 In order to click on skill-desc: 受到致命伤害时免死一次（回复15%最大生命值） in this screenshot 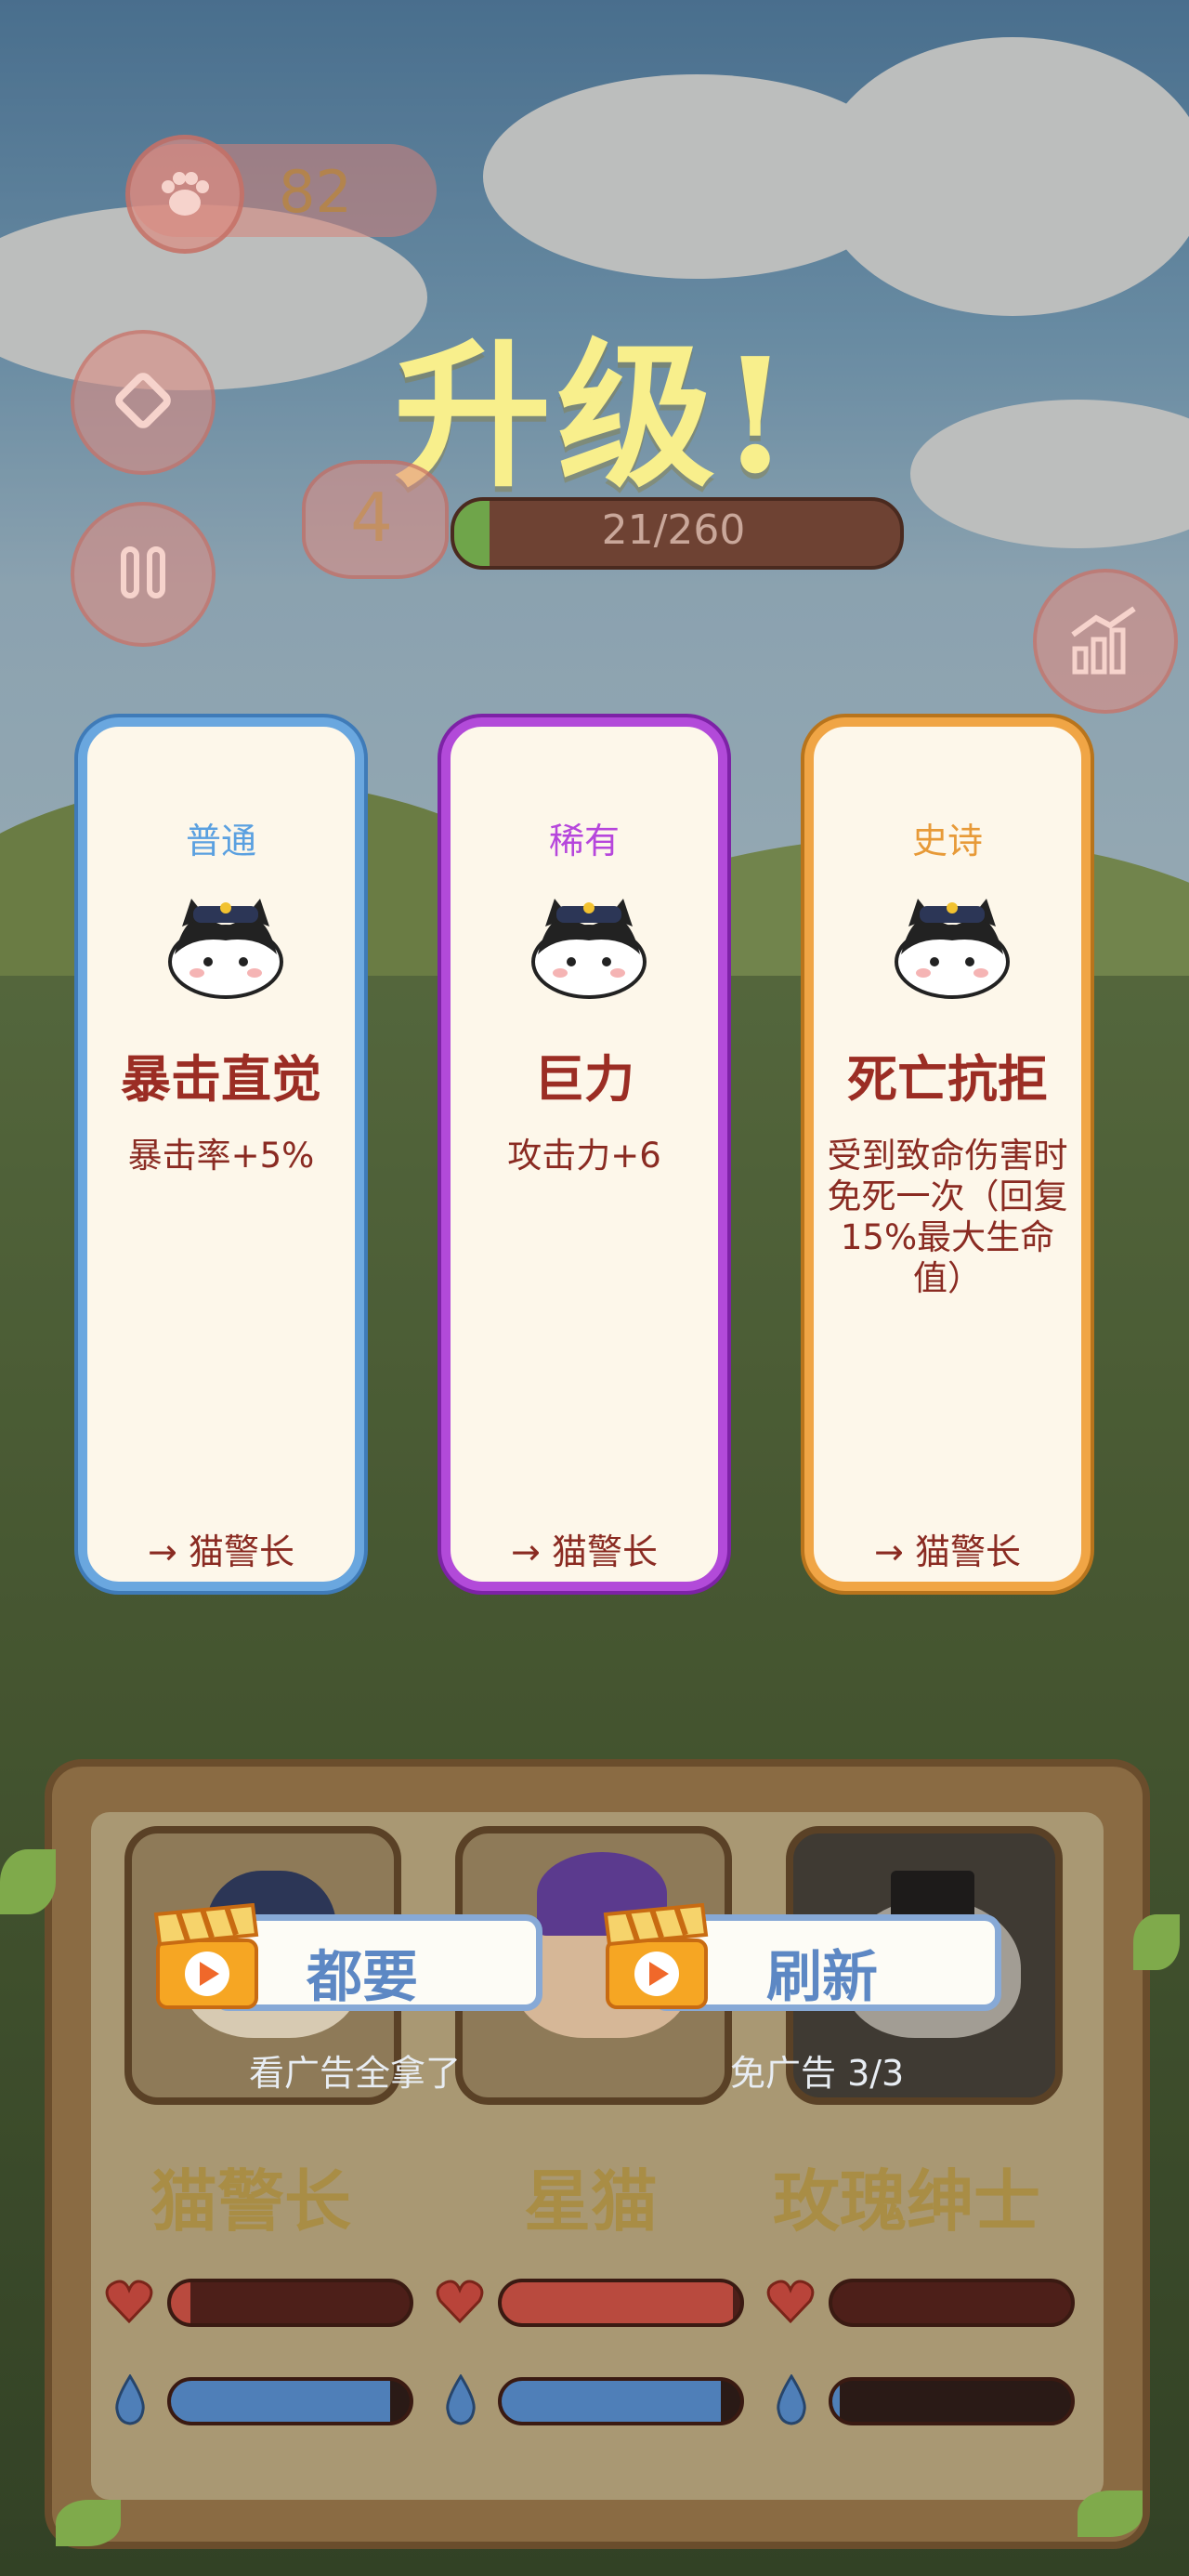, I will do `click(947, 1217)`.